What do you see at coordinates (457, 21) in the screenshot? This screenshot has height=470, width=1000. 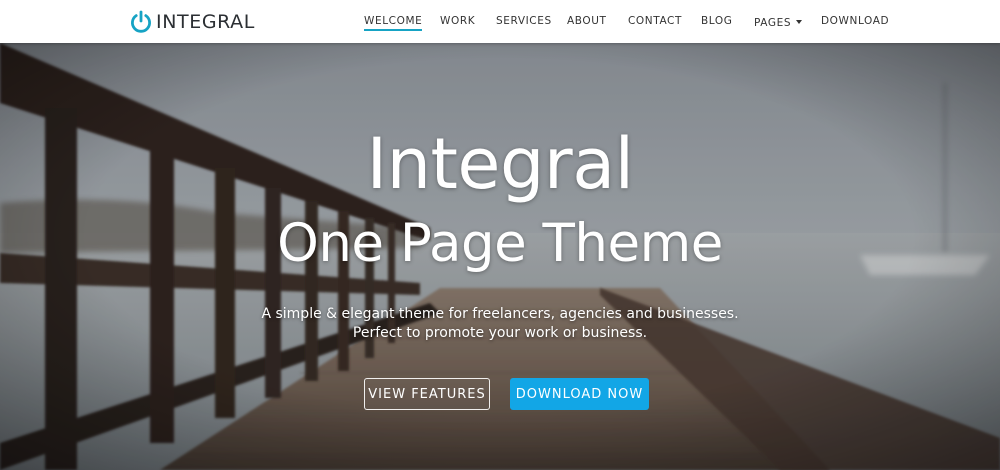 I see `nav-work: WORK` at bounding box center [457, 21].